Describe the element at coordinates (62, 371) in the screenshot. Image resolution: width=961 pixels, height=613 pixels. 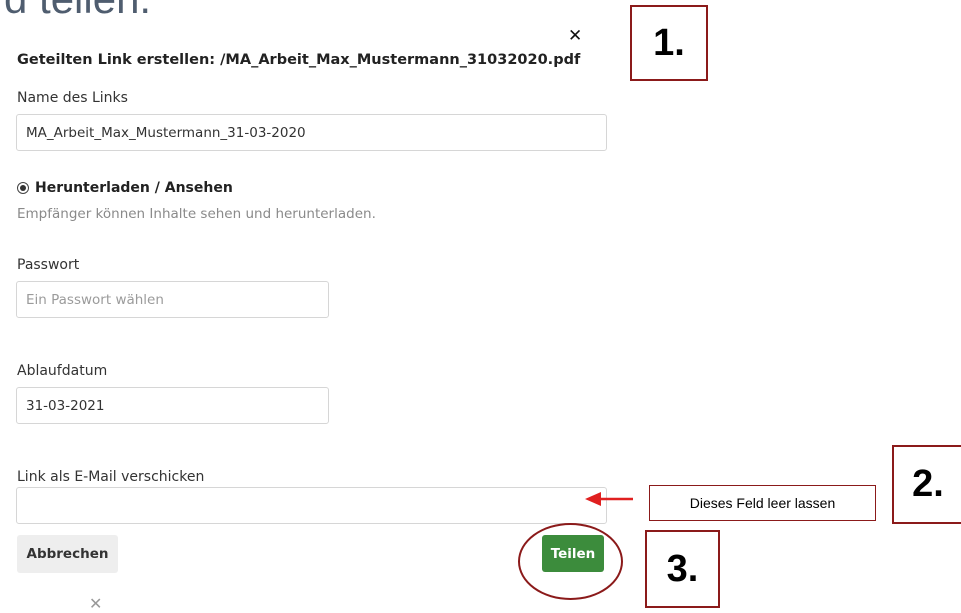
I see `expiry-label: Ablaufdatum` at that location.